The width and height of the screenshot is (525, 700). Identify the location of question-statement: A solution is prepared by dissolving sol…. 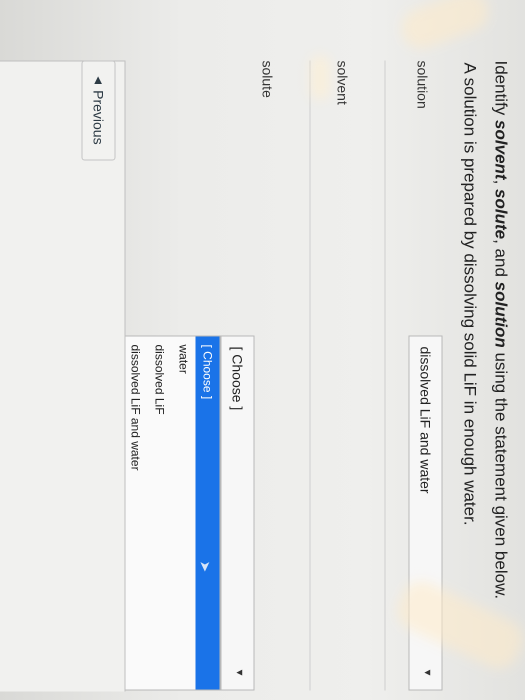
(469, 294).